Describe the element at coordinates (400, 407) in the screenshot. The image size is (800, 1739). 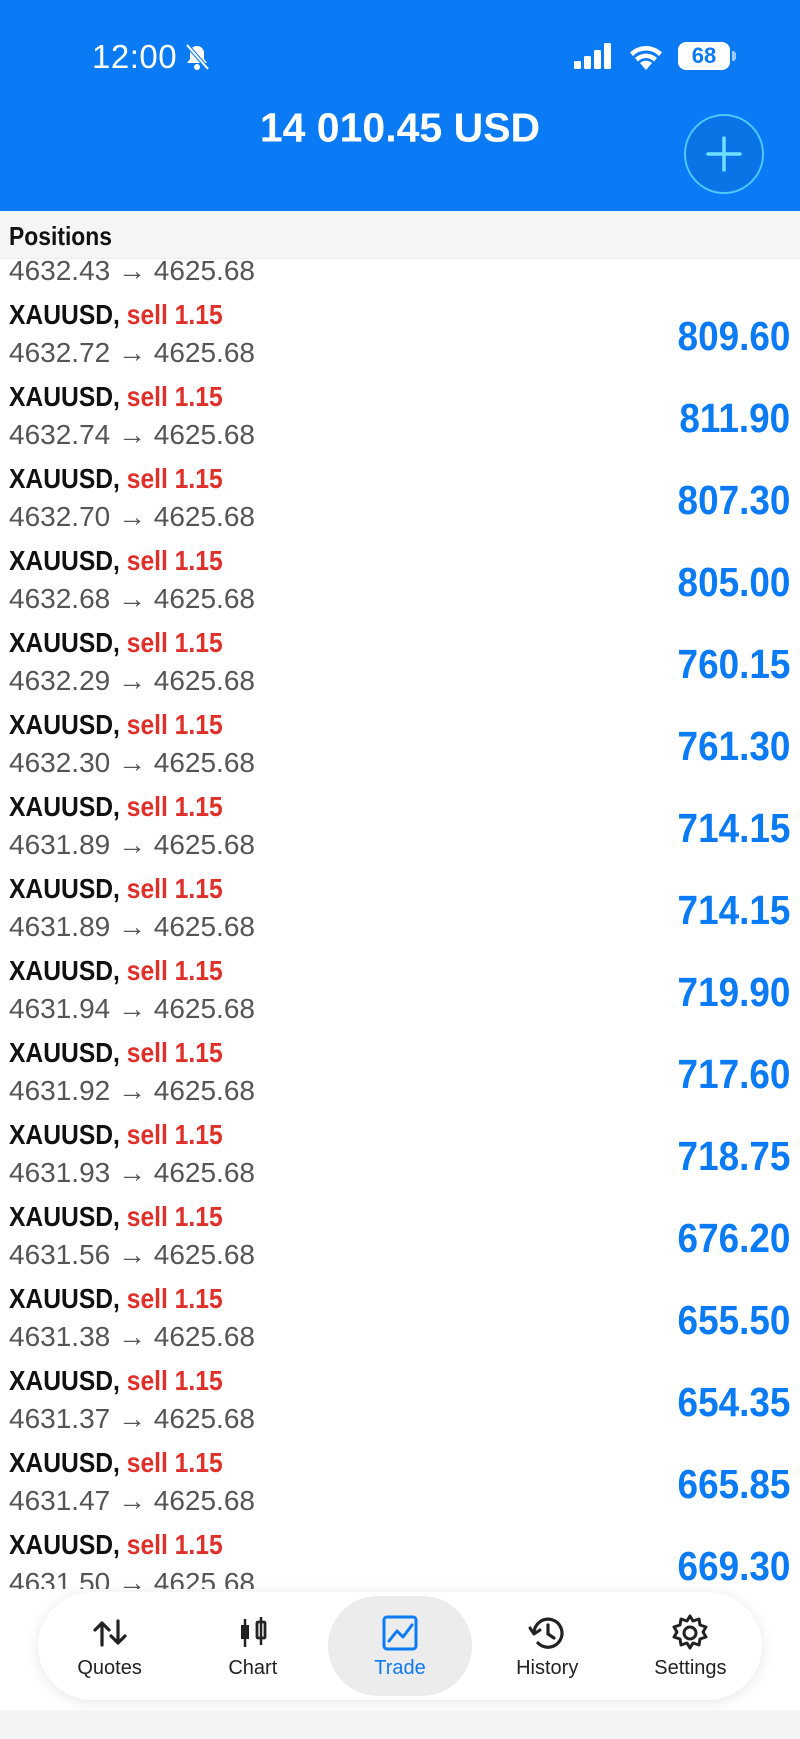
I see `position-row: XAUUSD, sell 1.15 4632.74 → 4625.68 811.90` at that location.